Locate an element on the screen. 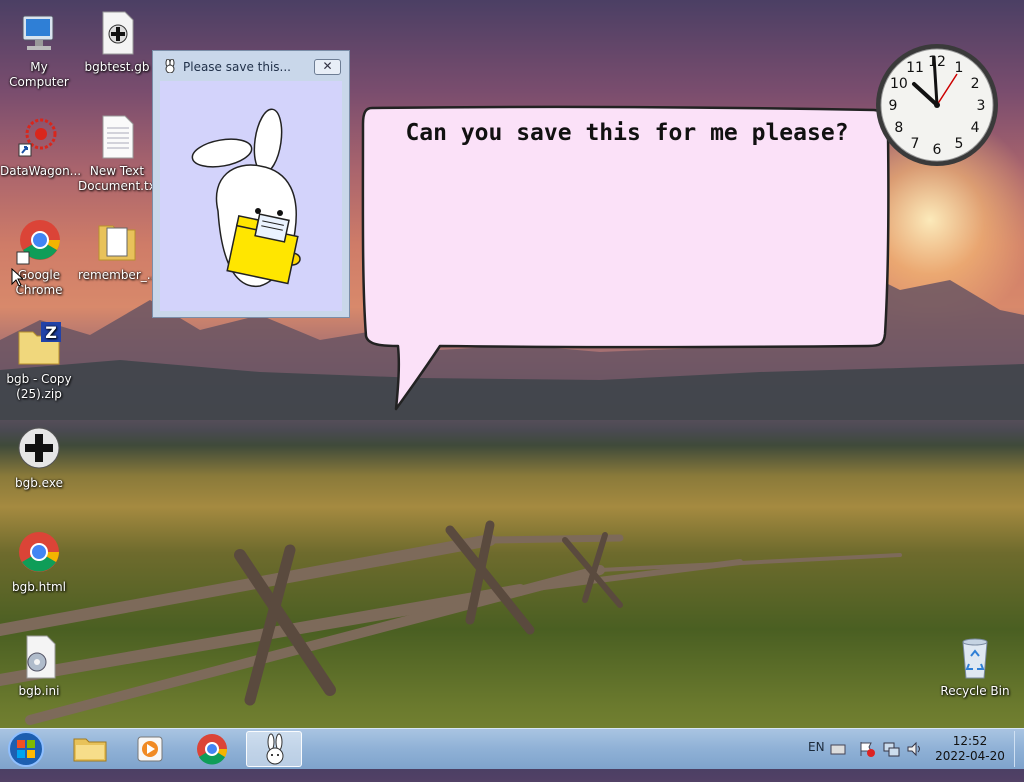  taskbar-date: 2022-04-20 is located at coordinates (970, 756).